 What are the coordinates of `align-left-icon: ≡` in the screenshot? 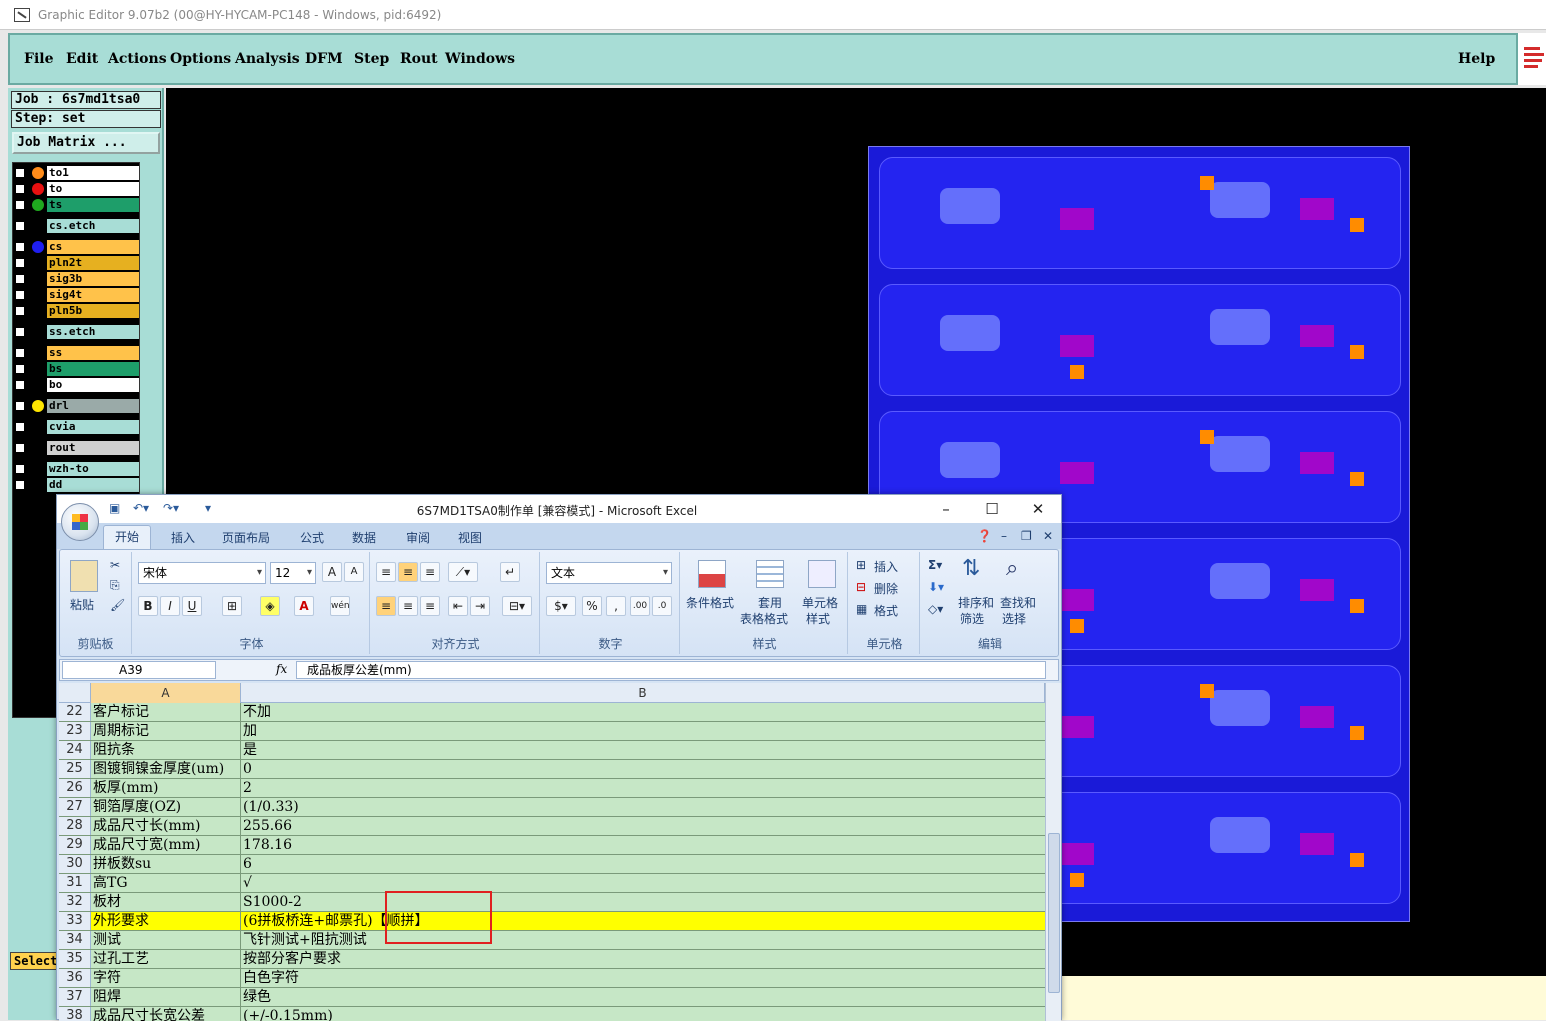 It's located at (386, 606).